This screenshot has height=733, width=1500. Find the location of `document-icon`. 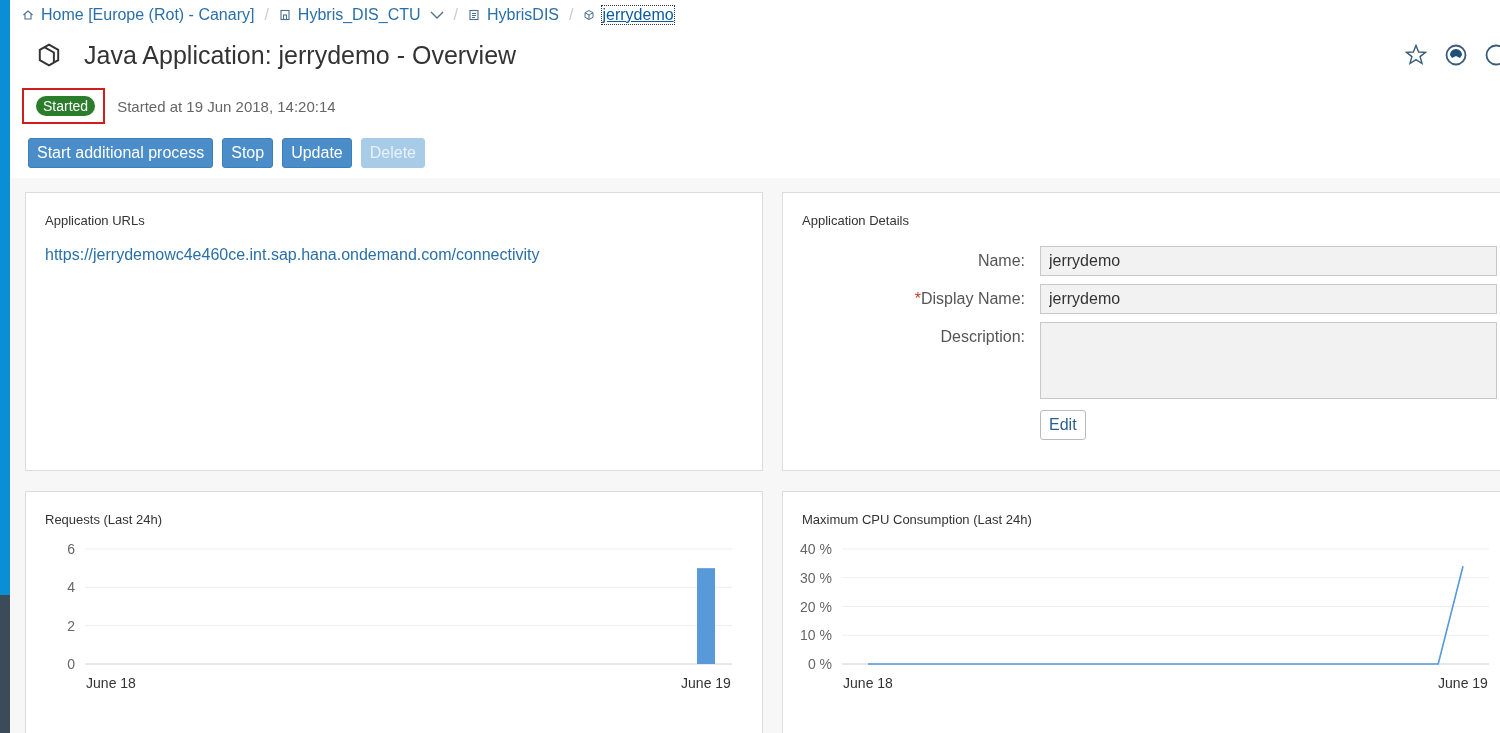

document-icon is located at coordinates (474, 15).